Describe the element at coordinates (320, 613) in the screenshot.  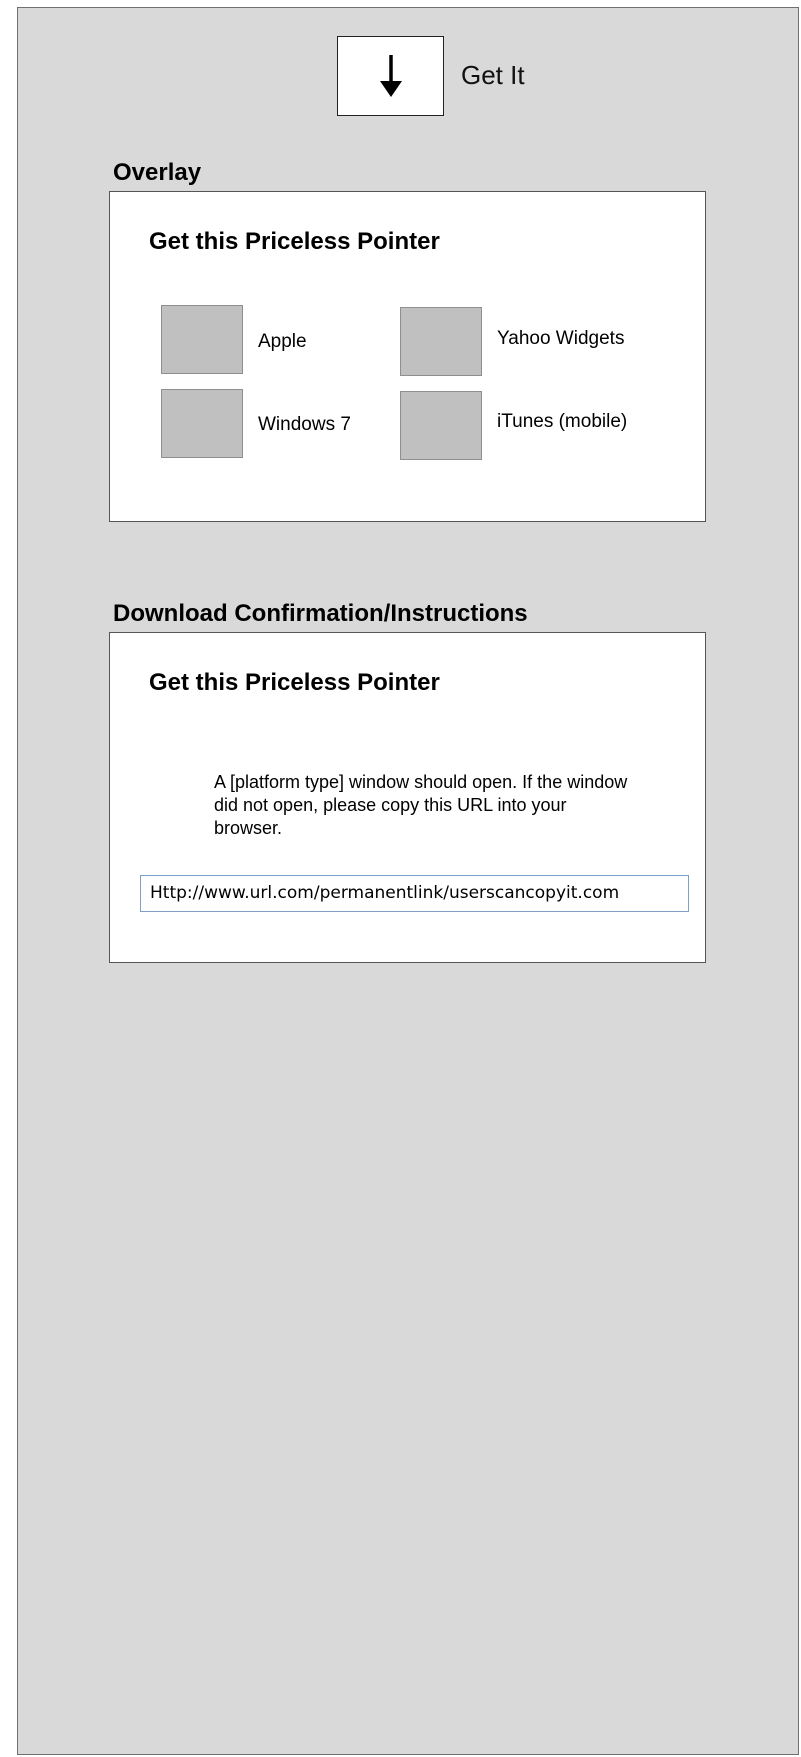
I see `confirmation-section-title: Download Confirmation/Instructions` at that location.